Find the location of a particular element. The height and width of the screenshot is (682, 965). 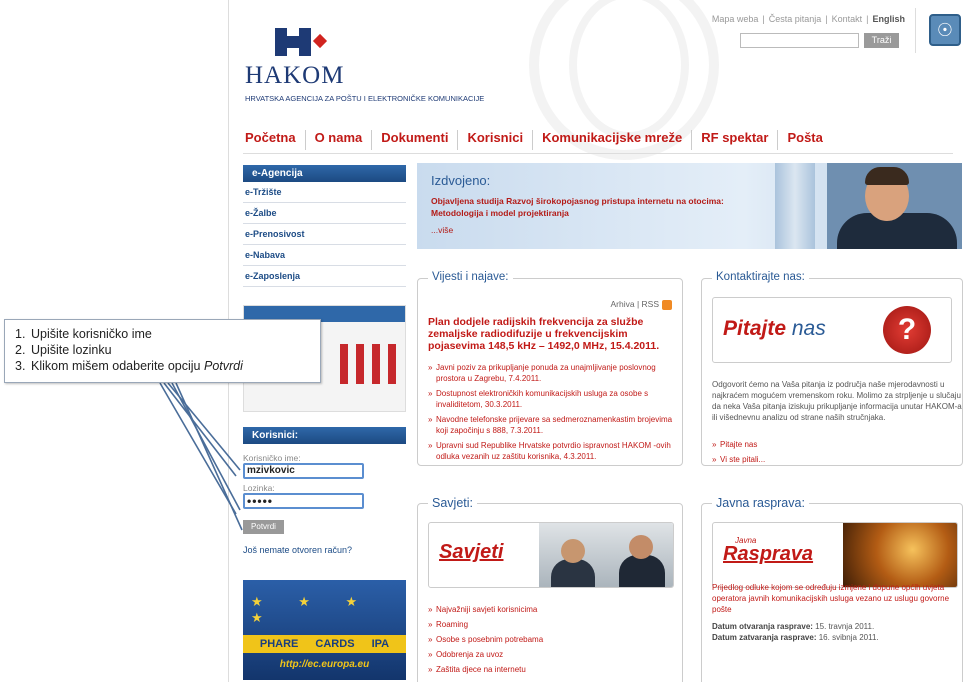

step-emphasis: Potvrdi is located at coordinates (223, 366).